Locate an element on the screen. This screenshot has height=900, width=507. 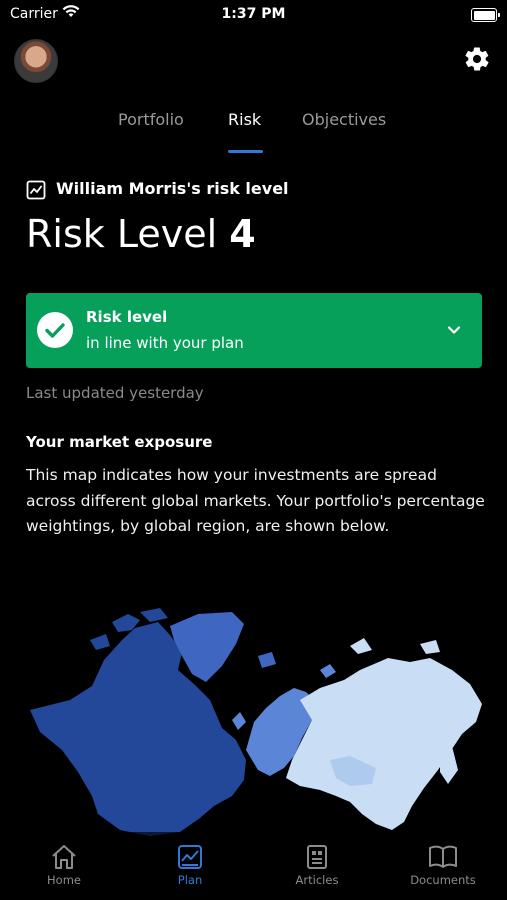
line-chart-icon is located at coordinates (36, 190).